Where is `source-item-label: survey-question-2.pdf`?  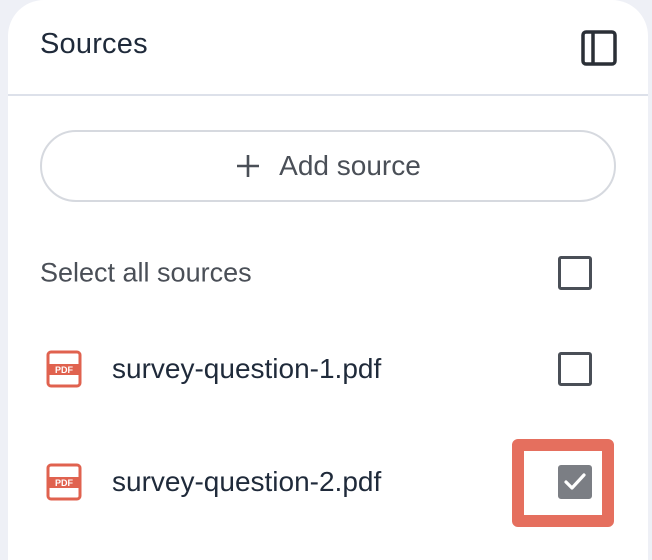 source-item-label: survey-question-2.pdf is located at coordinates (247, 481).